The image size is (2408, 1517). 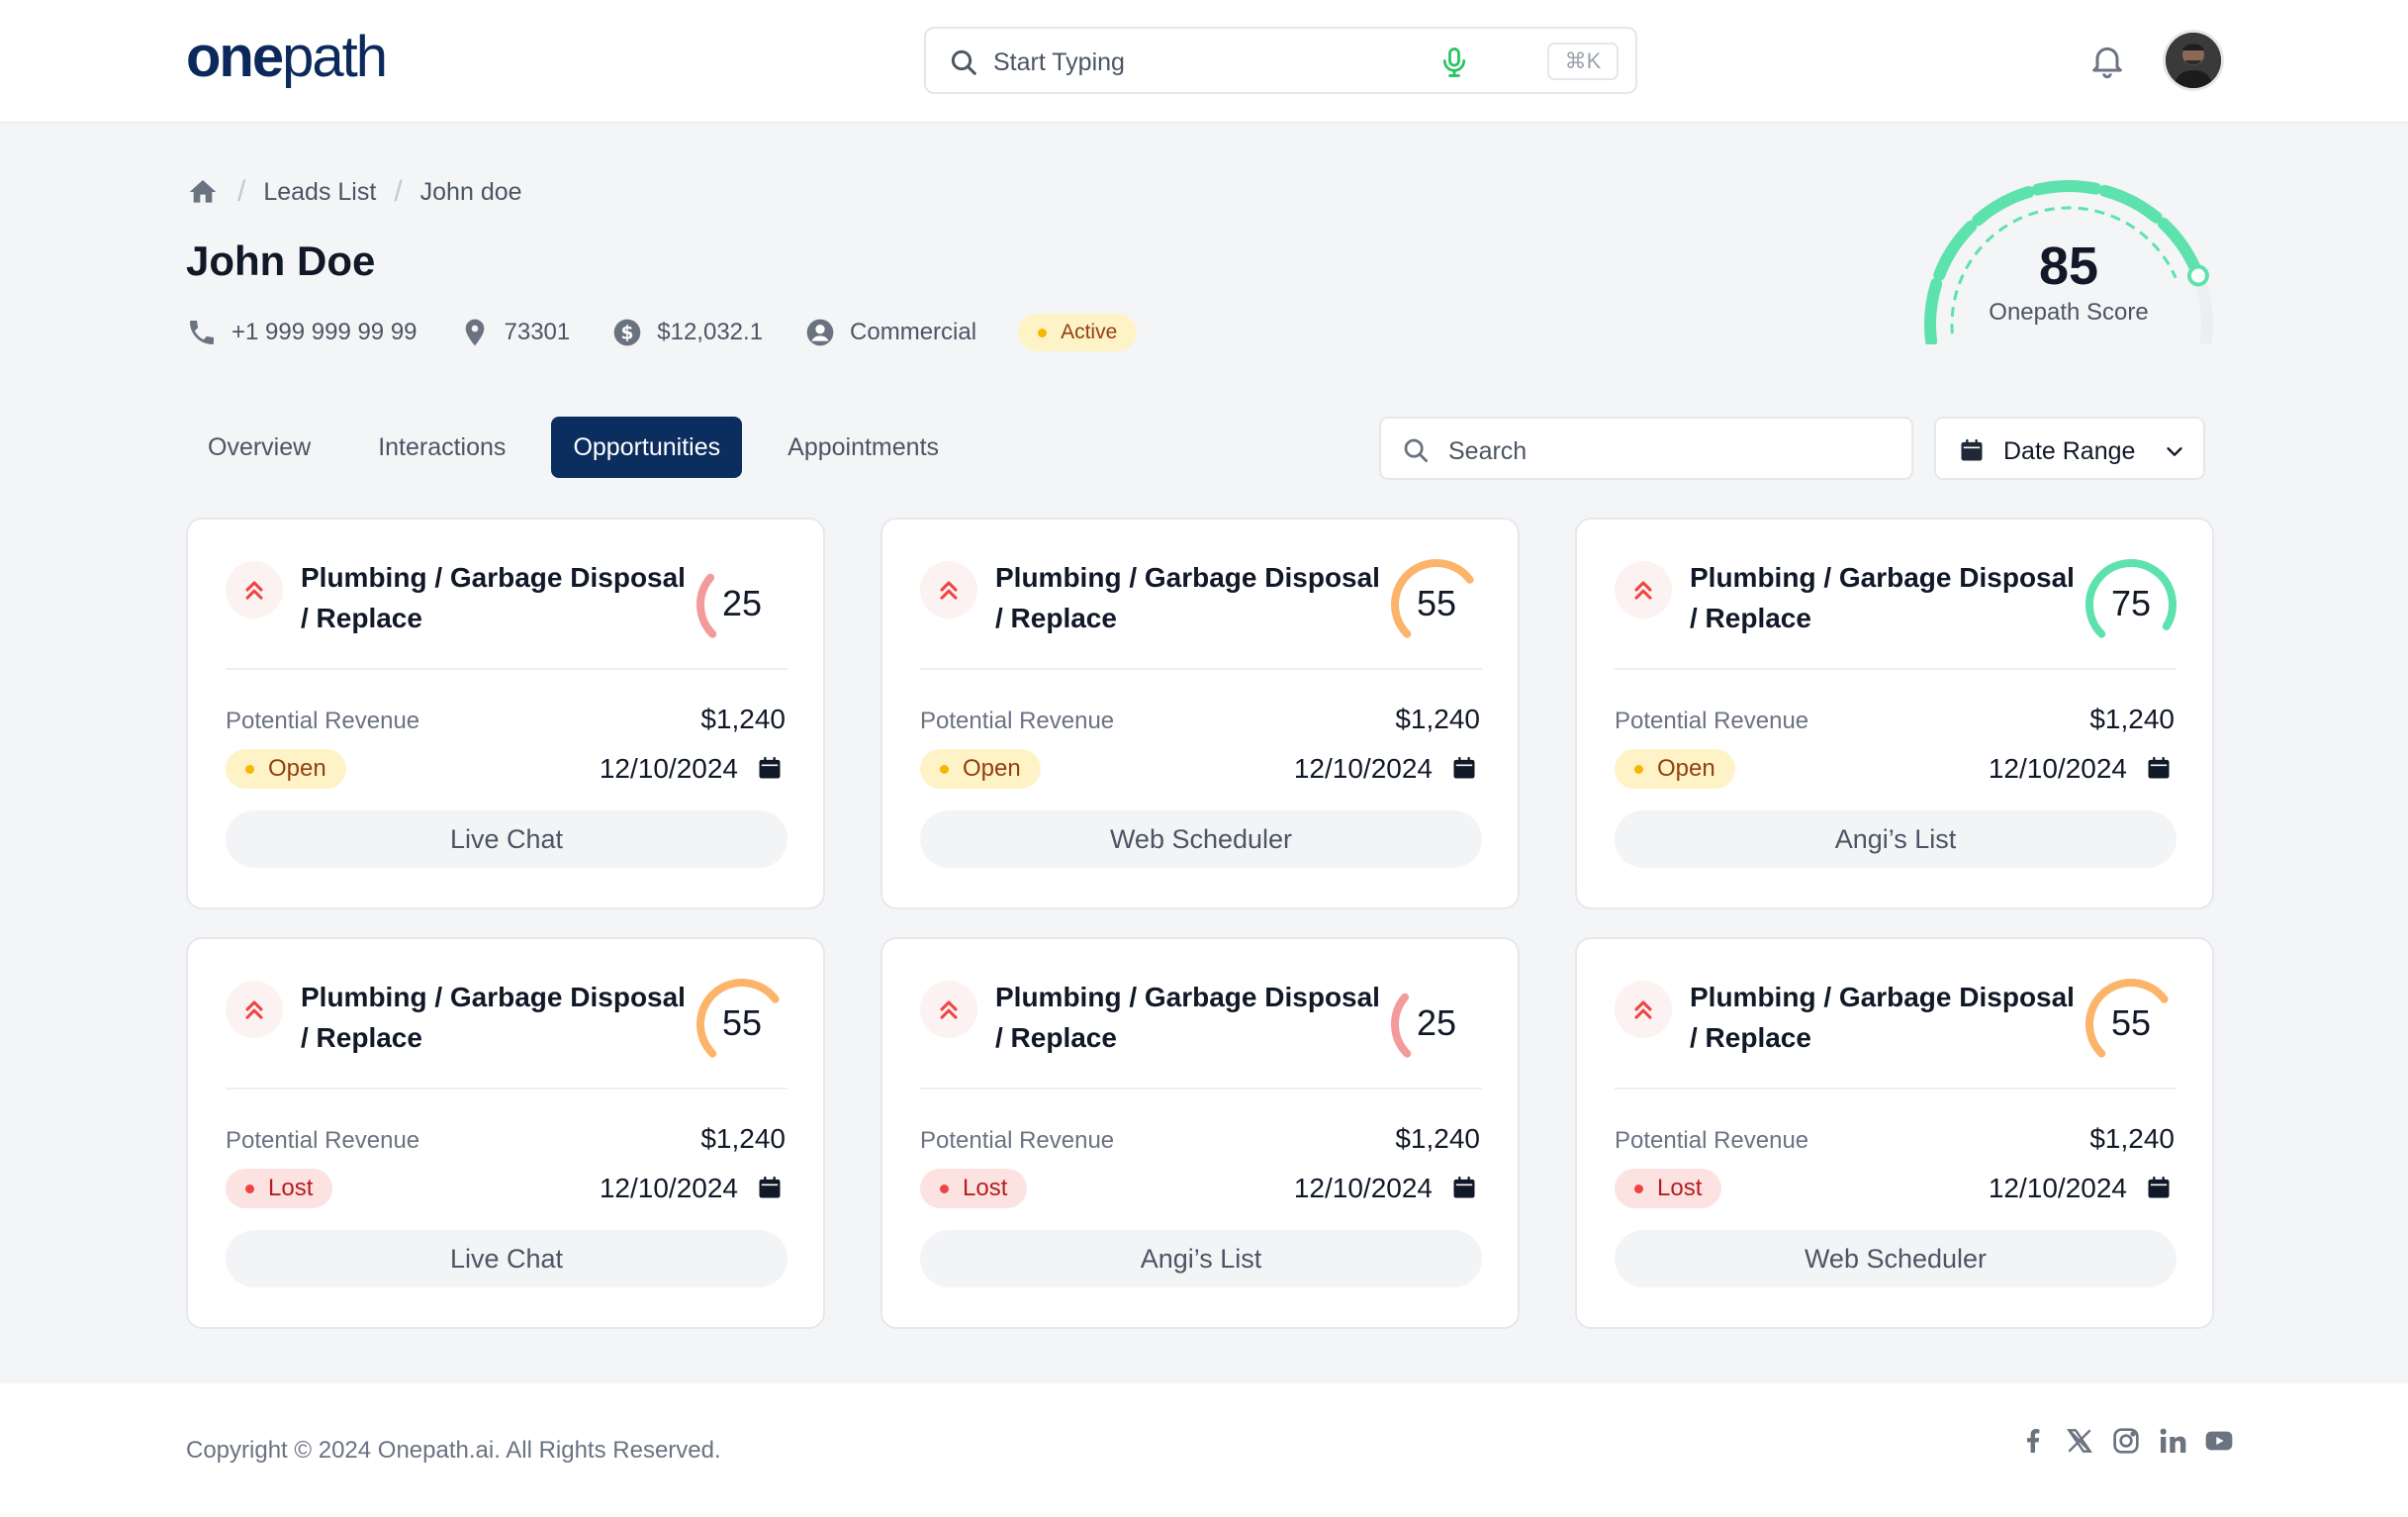 What do you see at coordinates (985, 1188) in the screenshot?
I see `opportunity-status-text: Lost` at bounding box center [985, 1188].